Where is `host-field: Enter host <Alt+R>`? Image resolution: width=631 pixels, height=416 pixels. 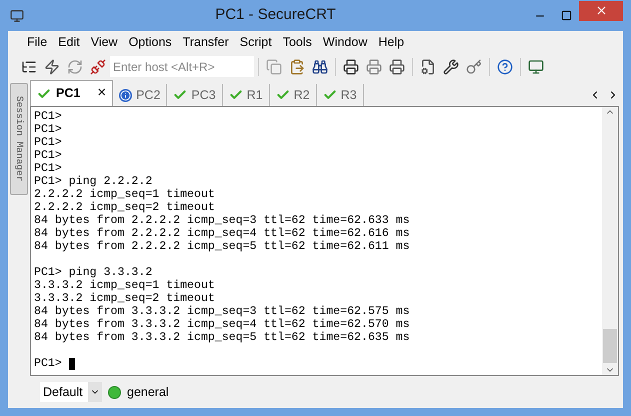
host-field: Enter host <Alt+R> is located at coordinates (182, 66).